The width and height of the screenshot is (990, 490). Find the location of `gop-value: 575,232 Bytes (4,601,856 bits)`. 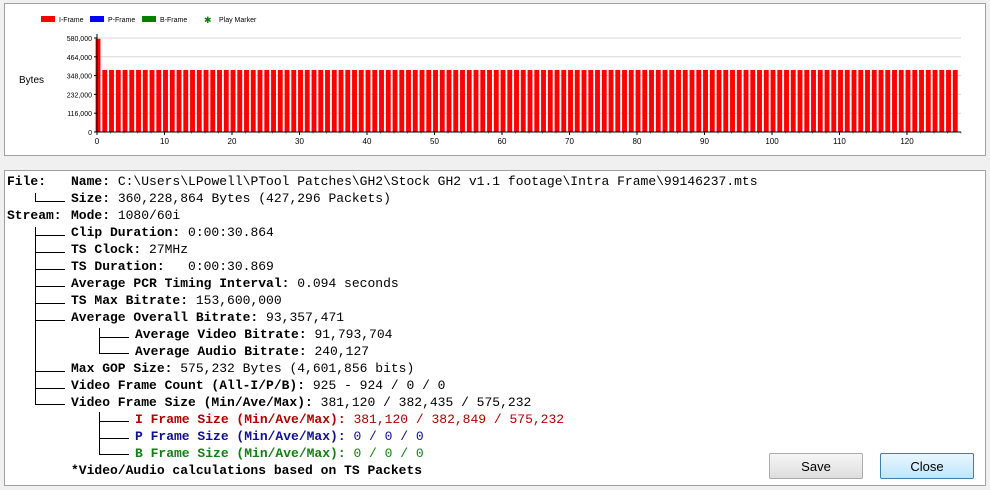

gop-value: 575,232 Bytes (4,601,856 bits) is located at coordinates (297, 368).